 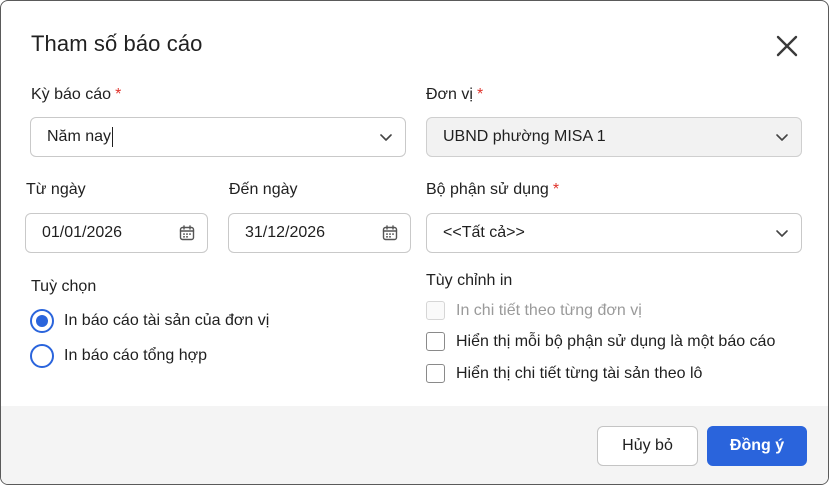 I want to click on radio-option-label: In báo cáo tài sản của đơn vị, so click(x=167, y=320).